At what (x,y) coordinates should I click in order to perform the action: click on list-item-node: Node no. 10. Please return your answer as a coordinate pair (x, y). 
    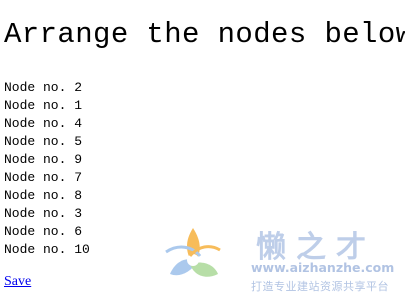
    Looking at the image, I should click on (47, 250).